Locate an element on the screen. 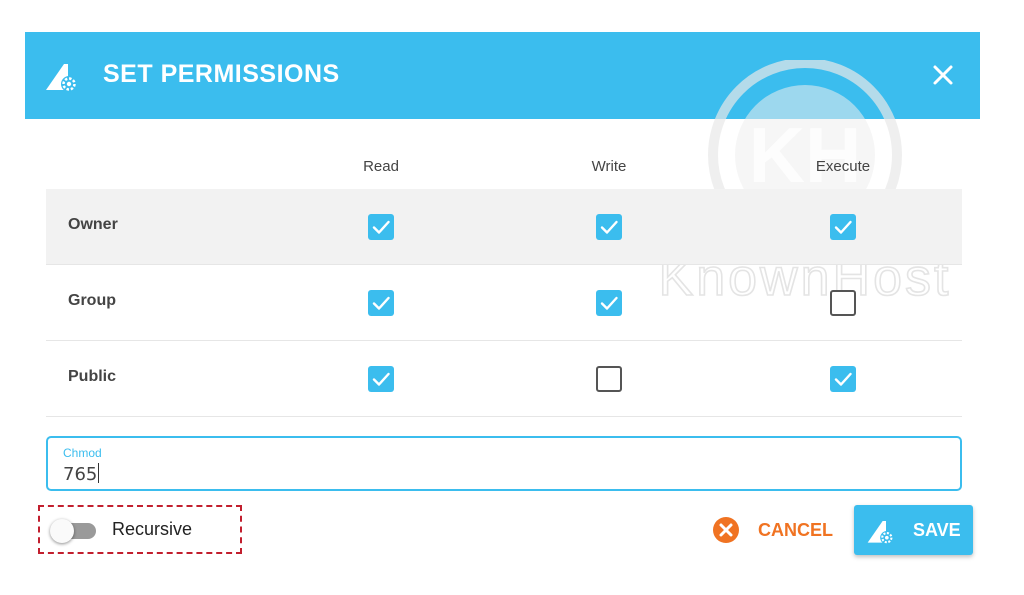 The image size is (1024, 595). chmod-input: 765 is located at coordinates (81, 474).